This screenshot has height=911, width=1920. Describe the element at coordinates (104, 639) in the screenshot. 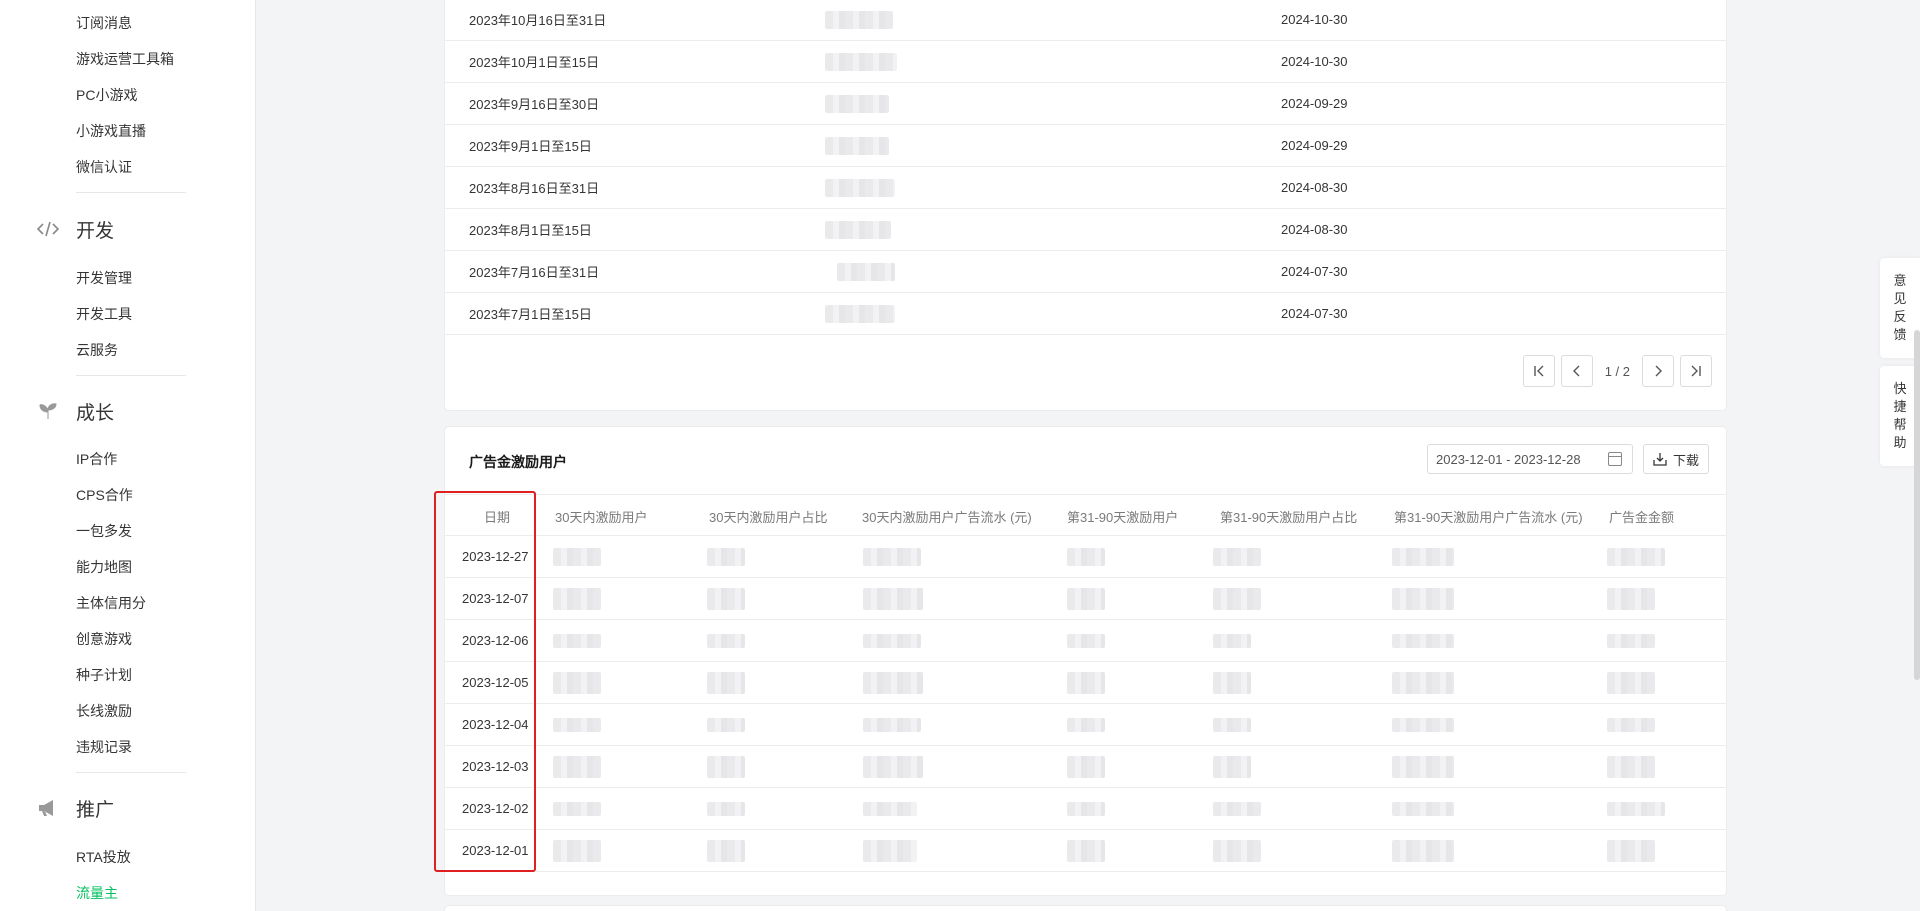

I see `sidebar-item-creative-game: 创意游戏` at that location.